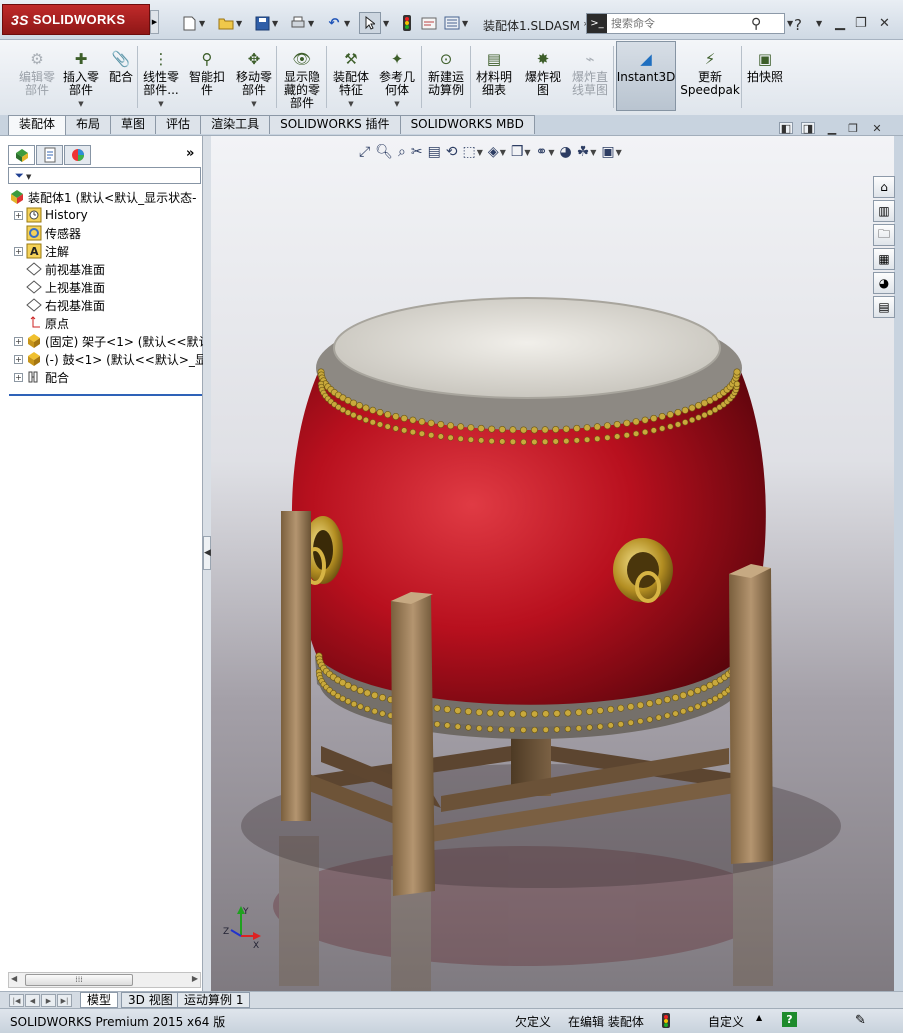 The image size is (903, 1033). What do you see at coordinates (351, 77) in the screenshot?
I see `assembly-feature-button: ⚒ 装配体 特征 ▼` at bounding box center [351, 77].